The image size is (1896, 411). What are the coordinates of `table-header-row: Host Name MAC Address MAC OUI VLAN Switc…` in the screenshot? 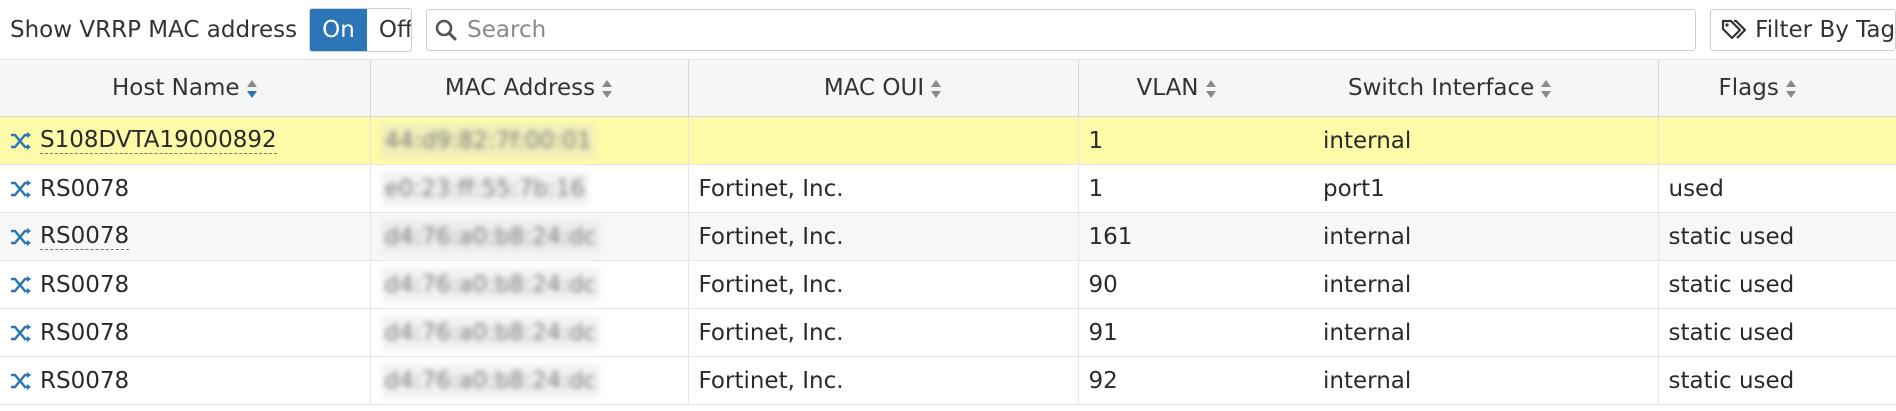 It's located at (948, 88).